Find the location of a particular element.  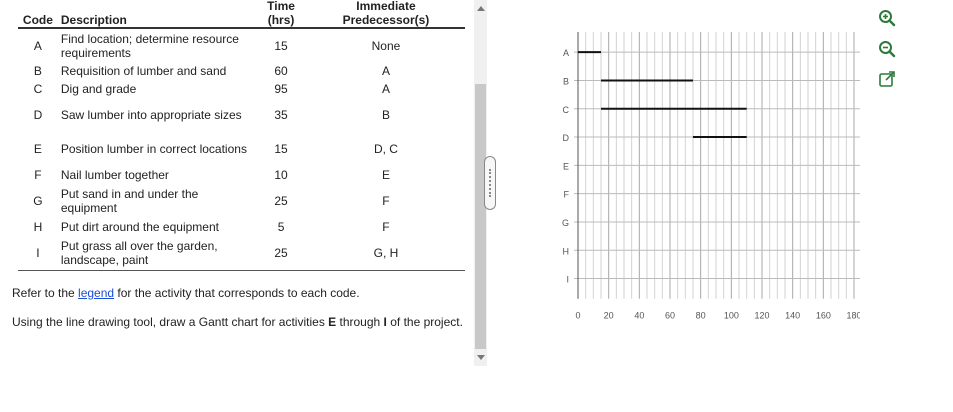

zoom-out-icon is located at coordinates (887, 49).